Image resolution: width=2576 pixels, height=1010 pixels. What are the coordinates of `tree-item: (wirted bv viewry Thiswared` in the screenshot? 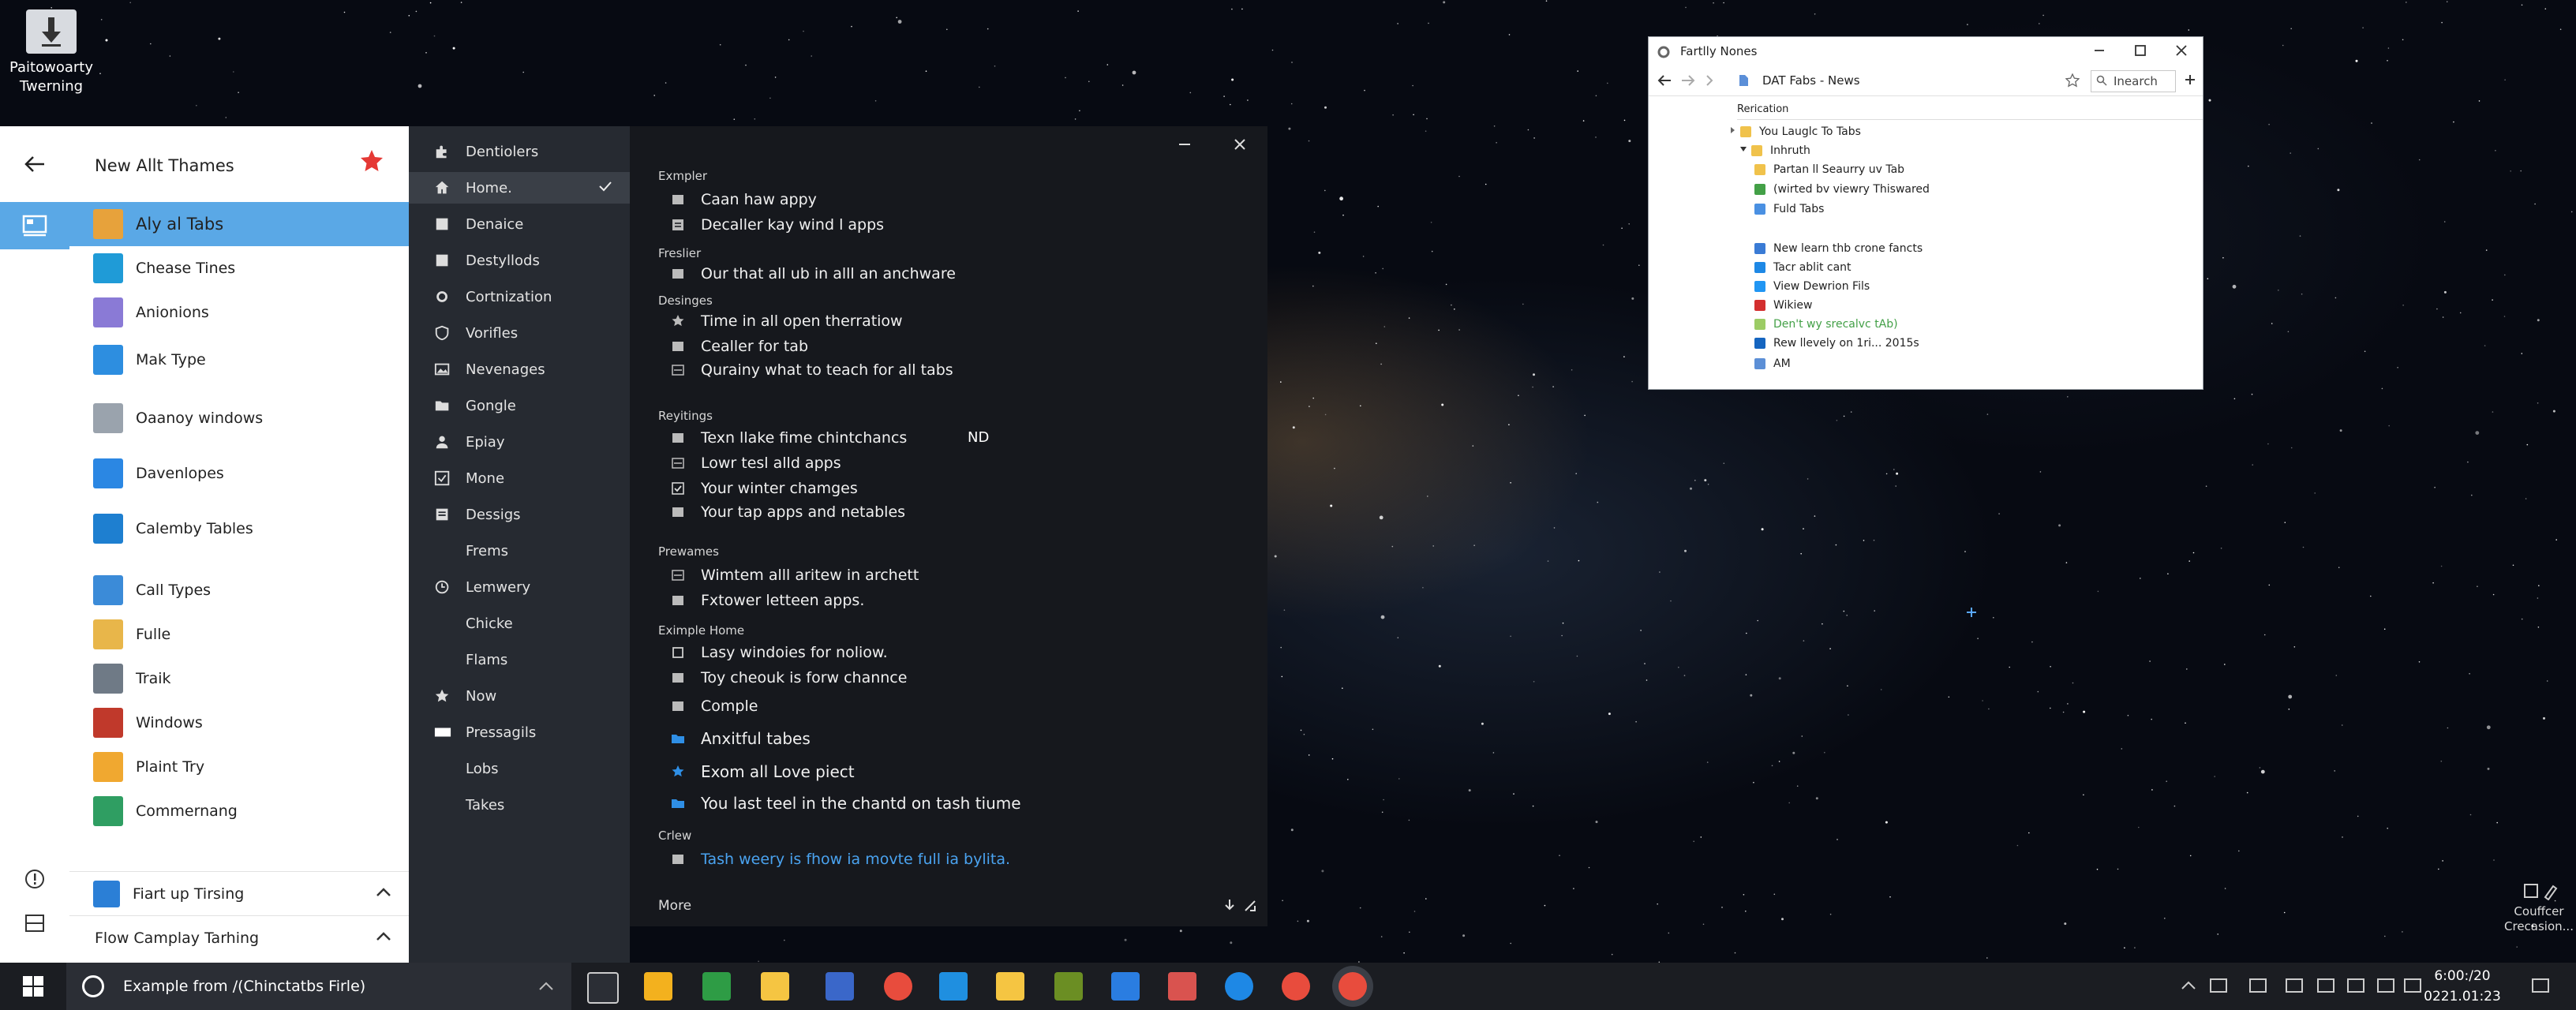 It's located at (1842, 189).